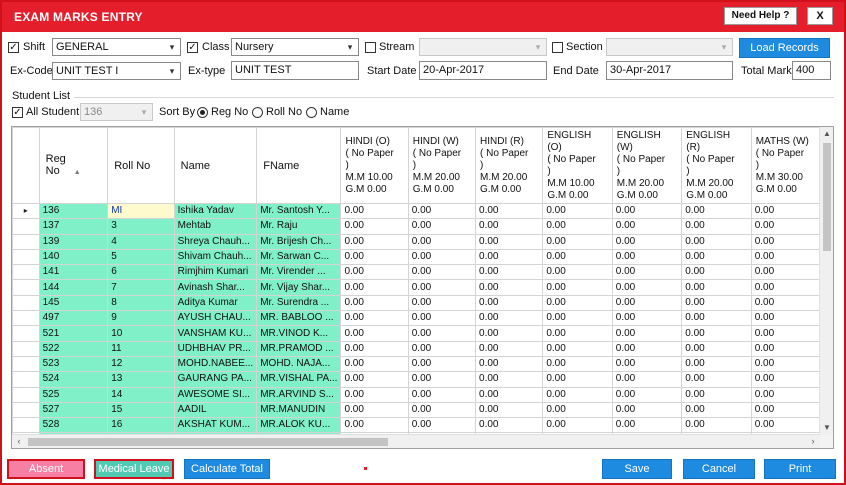 The height and width of the screenshot is (485, 846). What do you see at coordinates (73, 303) in the screenshot?
I see `cell-regno: 145` at bounding box center [73, 303].